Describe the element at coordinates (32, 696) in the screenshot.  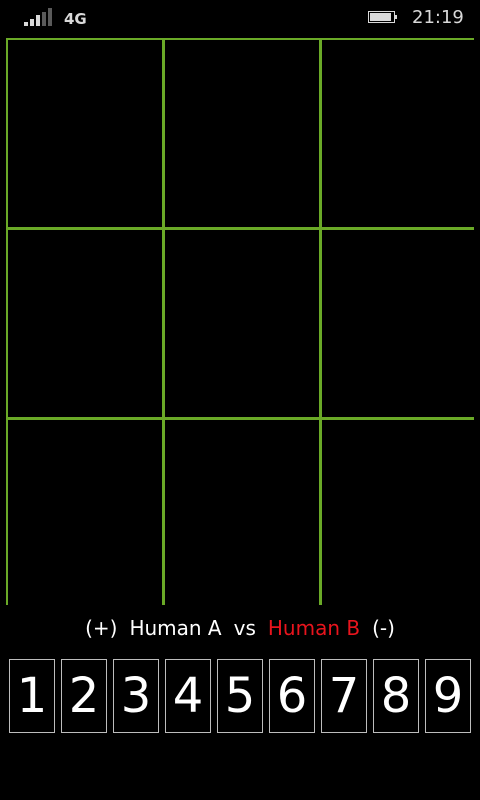
I see `number-tile-1: 1` at that location.